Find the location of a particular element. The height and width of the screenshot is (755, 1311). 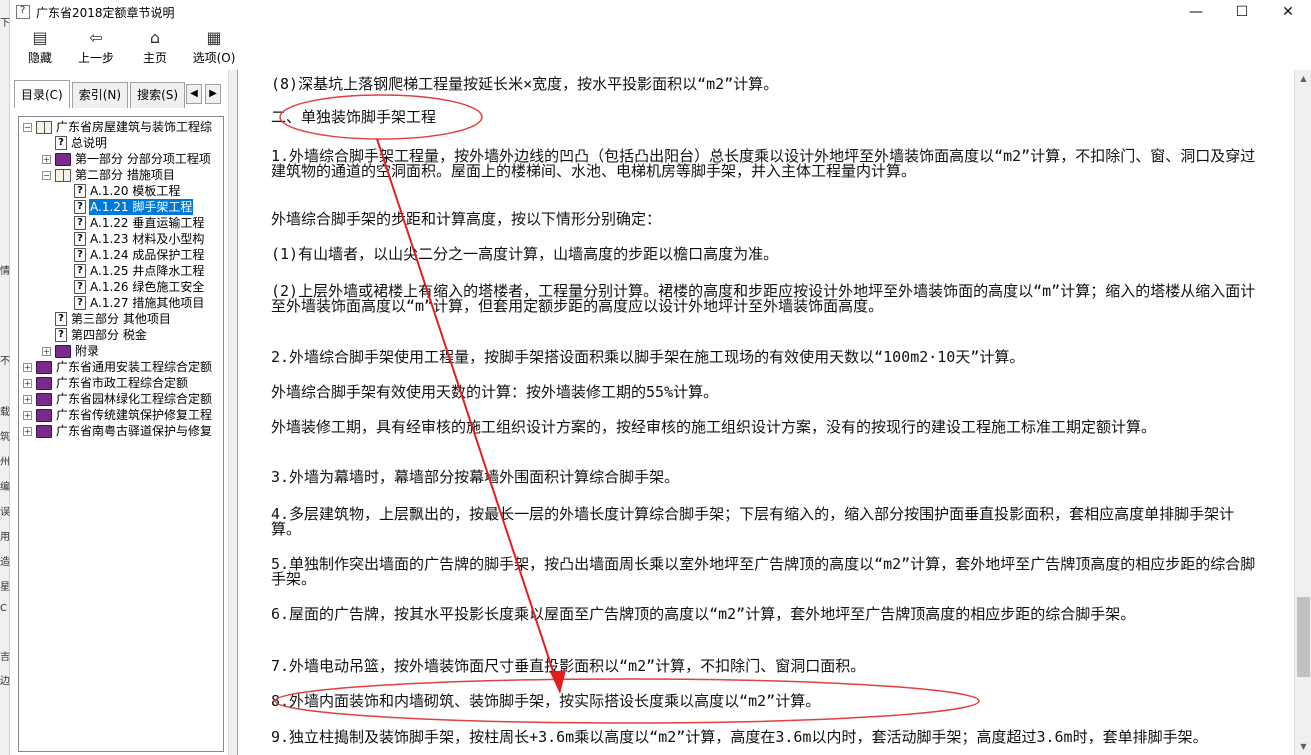

bg-fragment: 不 is located at coordinates (5, 361).